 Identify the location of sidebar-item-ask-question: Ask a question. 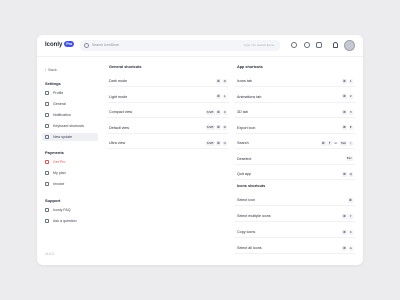
(70, 221).